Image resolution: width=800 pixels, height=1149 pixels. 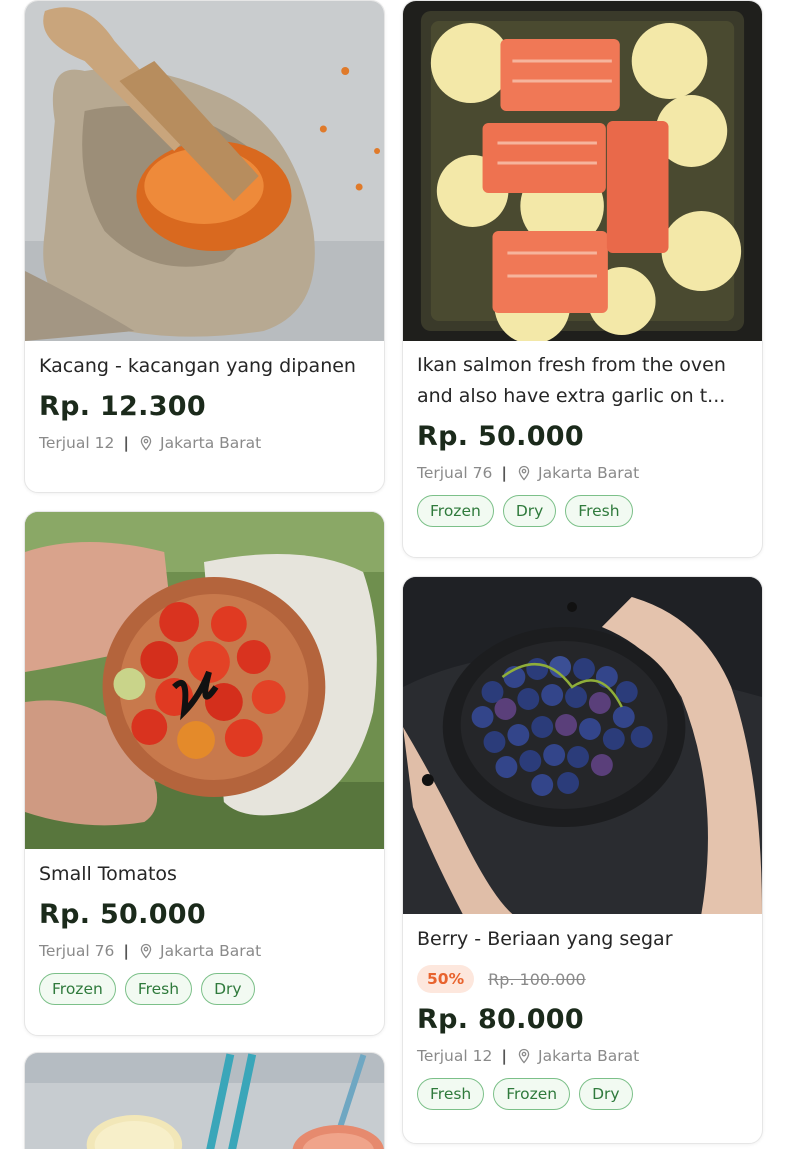 I want to click on product-image-berries, so click(x=582, y=745).